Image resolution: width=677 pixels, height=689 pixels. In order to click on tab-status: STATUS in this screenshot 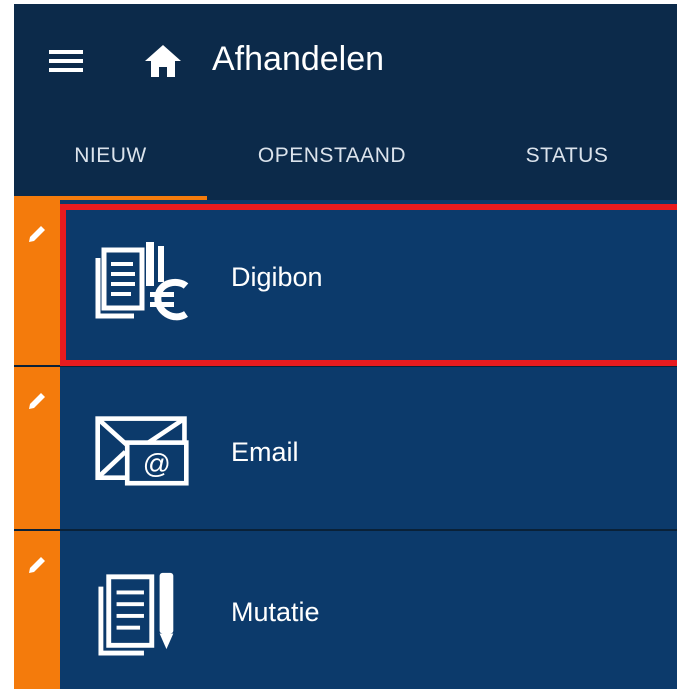, I will do `click(567, 156)`.